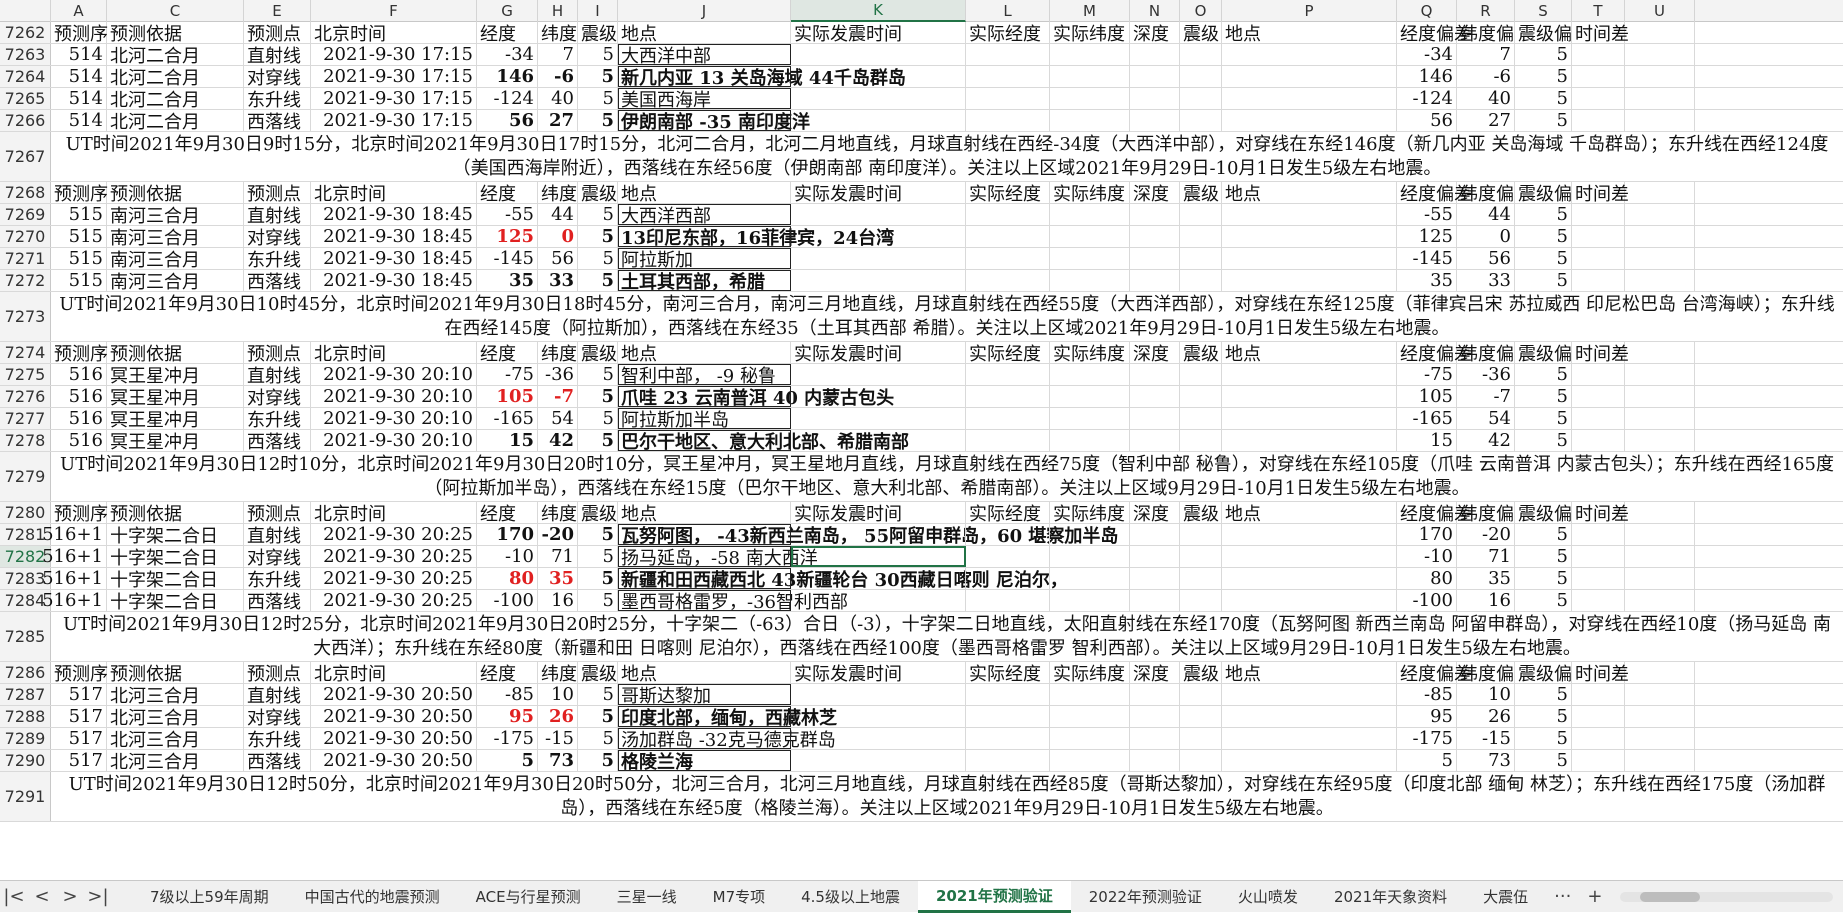  Describe the element at coordinates (277, 419) in the screenshot. I see `cell-E: 东升线` at that location.